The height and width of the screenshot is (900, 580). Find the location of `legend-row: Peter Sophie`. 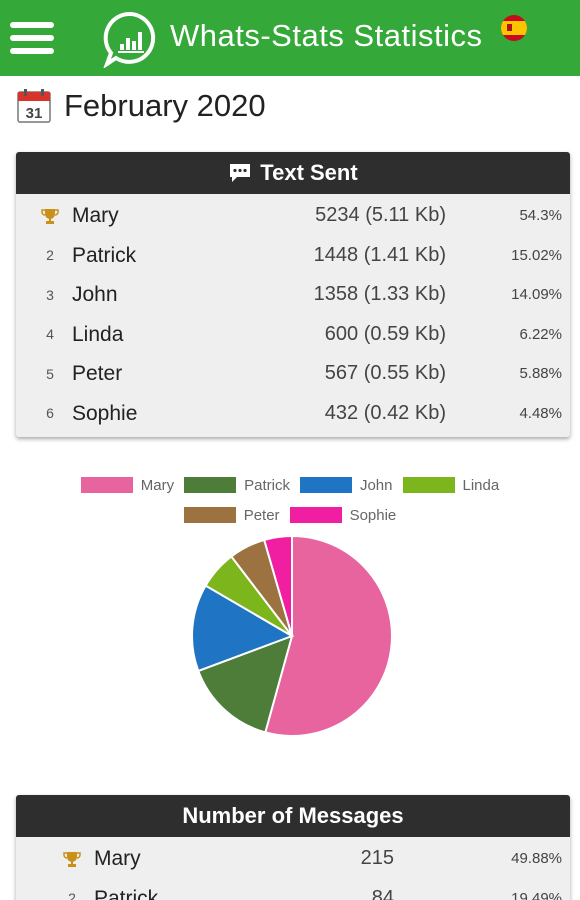

legend-row: Peter Sophie is located at coordinates (290, 515).